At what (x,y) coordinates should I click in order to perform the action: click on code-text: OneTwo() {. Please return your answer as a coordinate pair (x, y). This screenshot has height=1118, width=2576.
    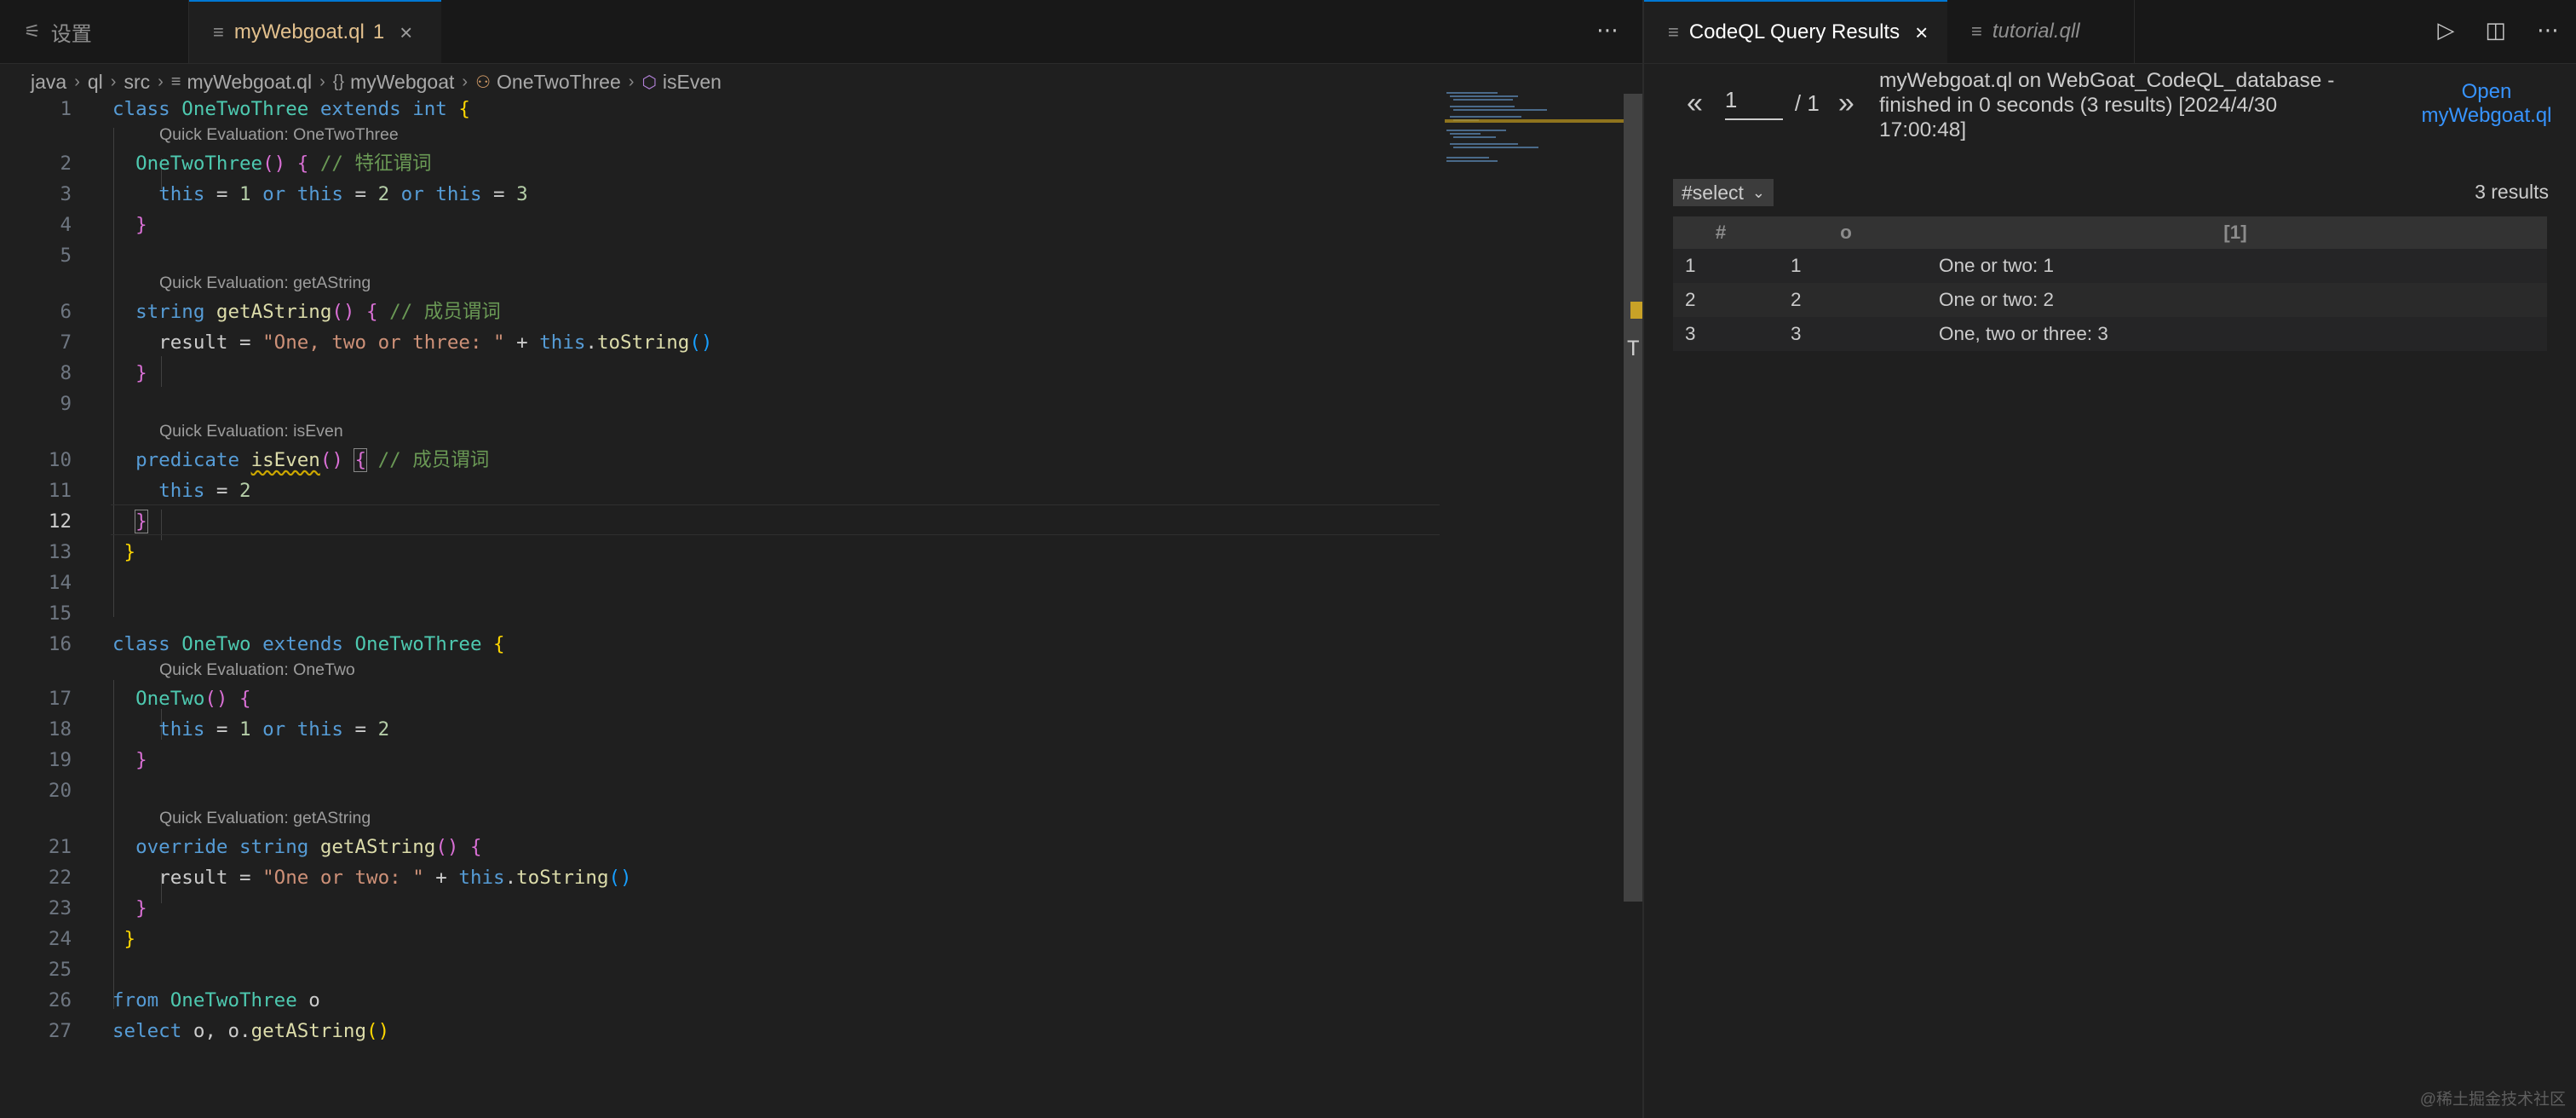
    Looking at the image, I should click on (193, 699).